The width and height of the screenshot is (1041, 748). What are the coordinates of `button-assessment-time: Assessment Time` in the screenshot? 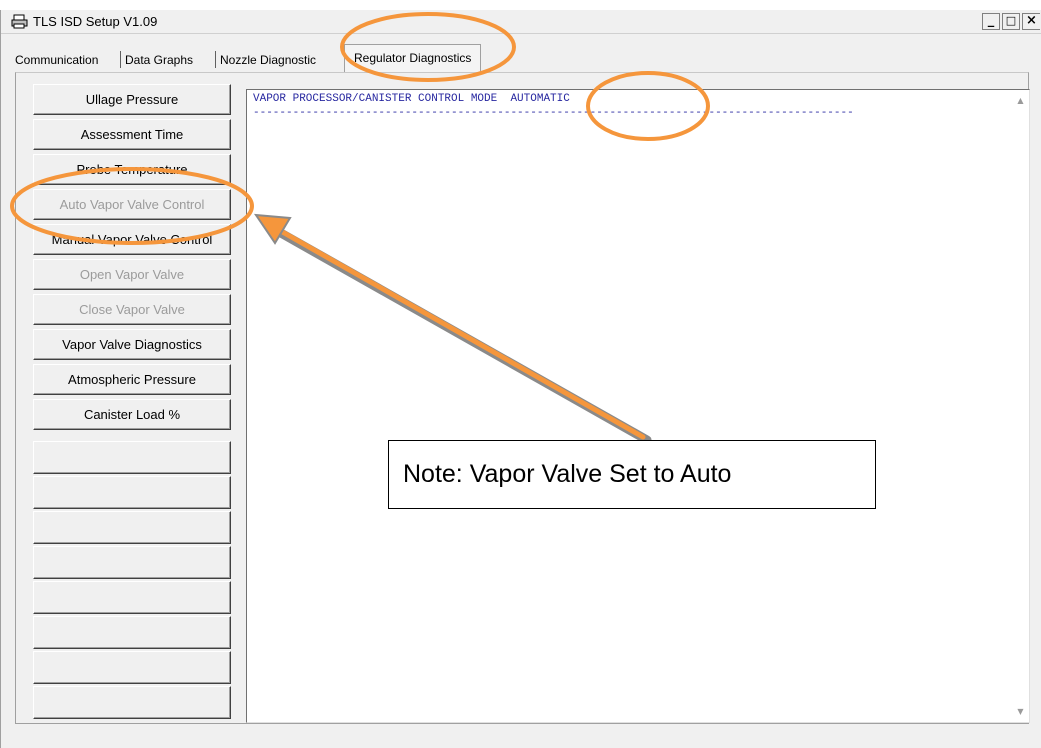 It's located at (132, 134).